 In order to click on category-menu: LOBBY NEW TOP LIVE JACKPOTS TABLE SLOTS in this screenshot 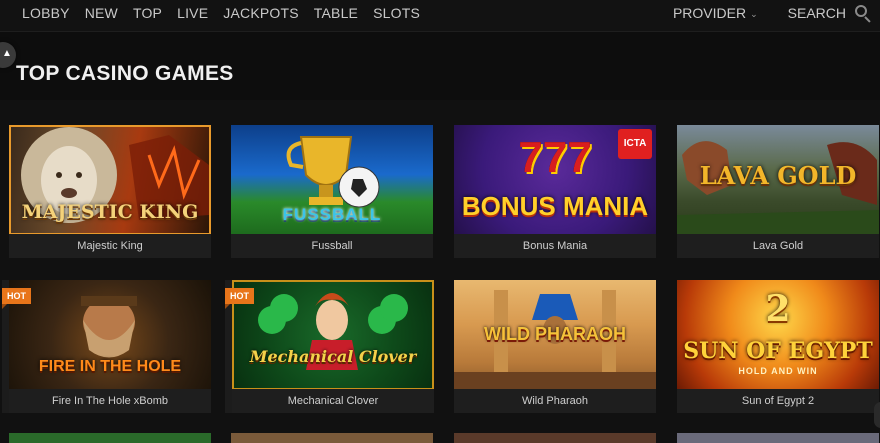, I will do `click(228, 13)`.